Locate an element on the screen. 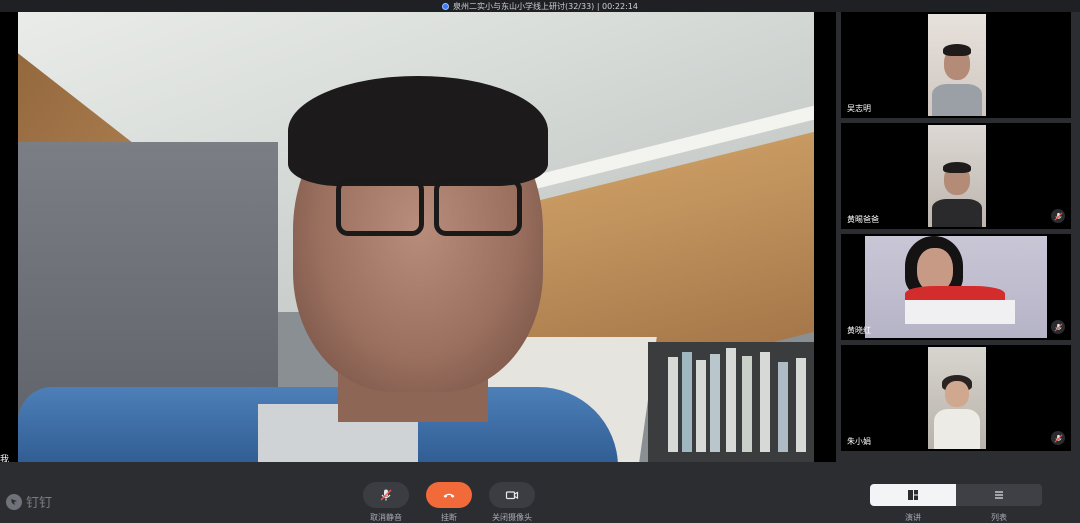 The height and width of the screenshot is (523, 1080). video-camera-icon is located at coordinates (512, 495).